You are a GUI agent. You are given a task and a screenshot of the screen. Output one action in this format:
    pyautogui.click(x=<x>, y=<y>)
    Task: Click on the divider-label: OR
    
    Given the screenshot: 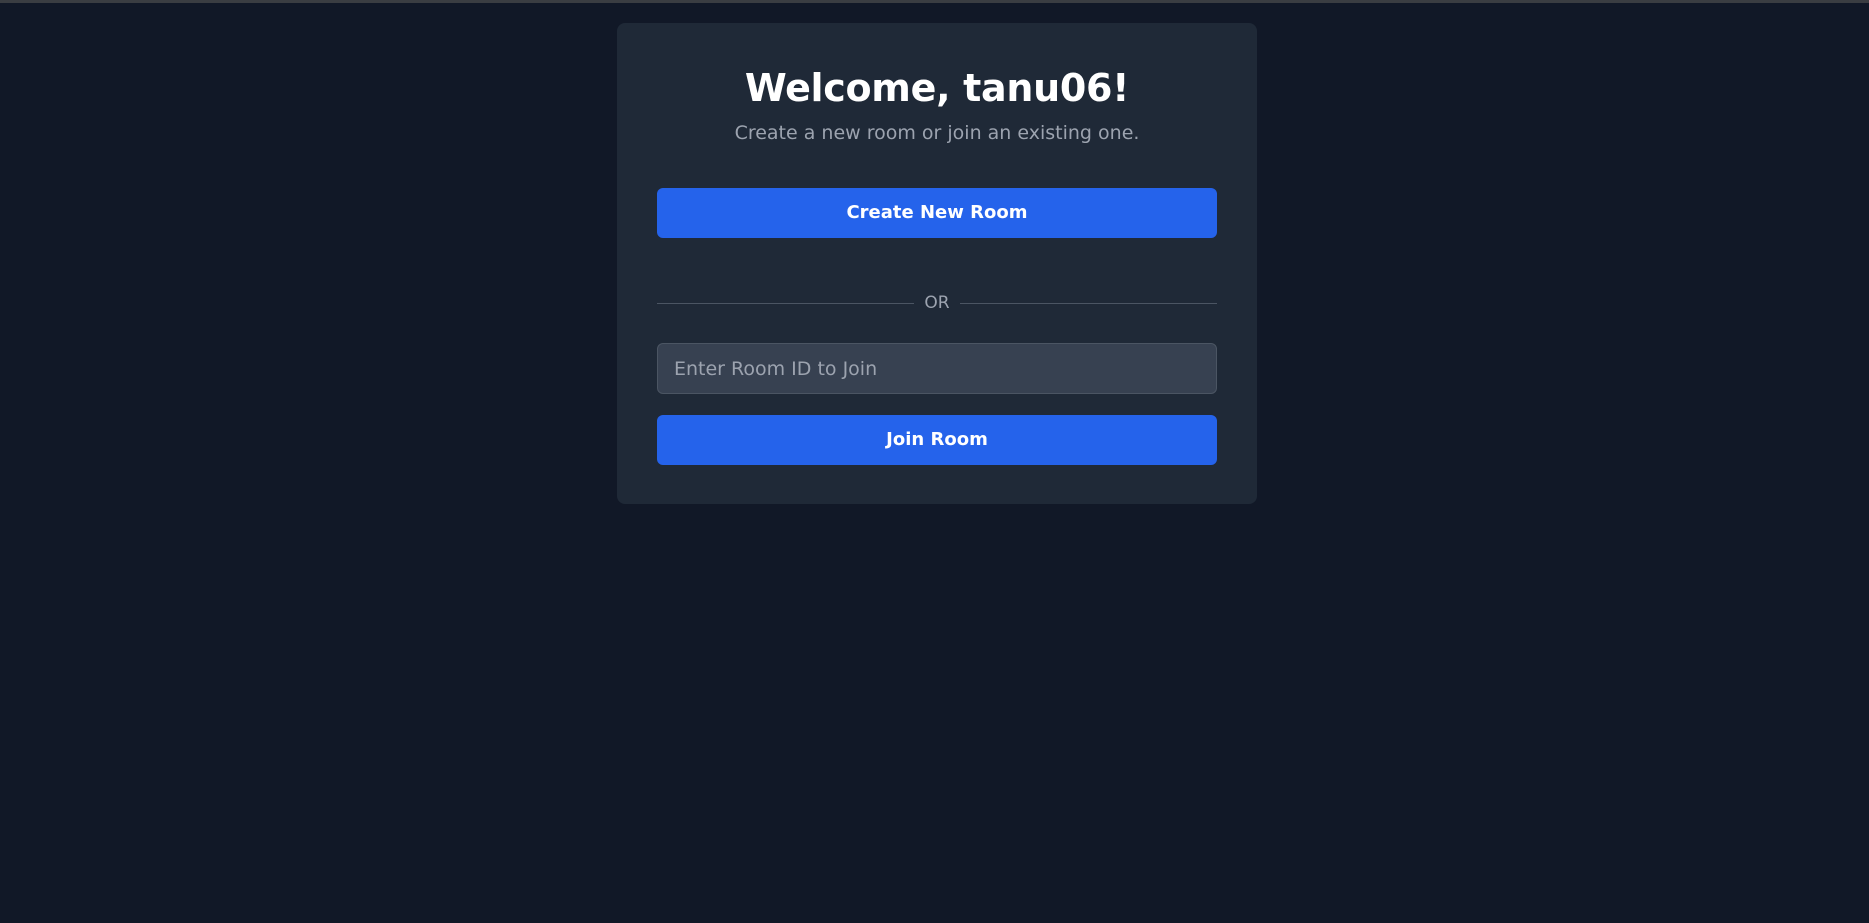 What is the action you would take?
    pyautogui.click(x=937, y=303)
    